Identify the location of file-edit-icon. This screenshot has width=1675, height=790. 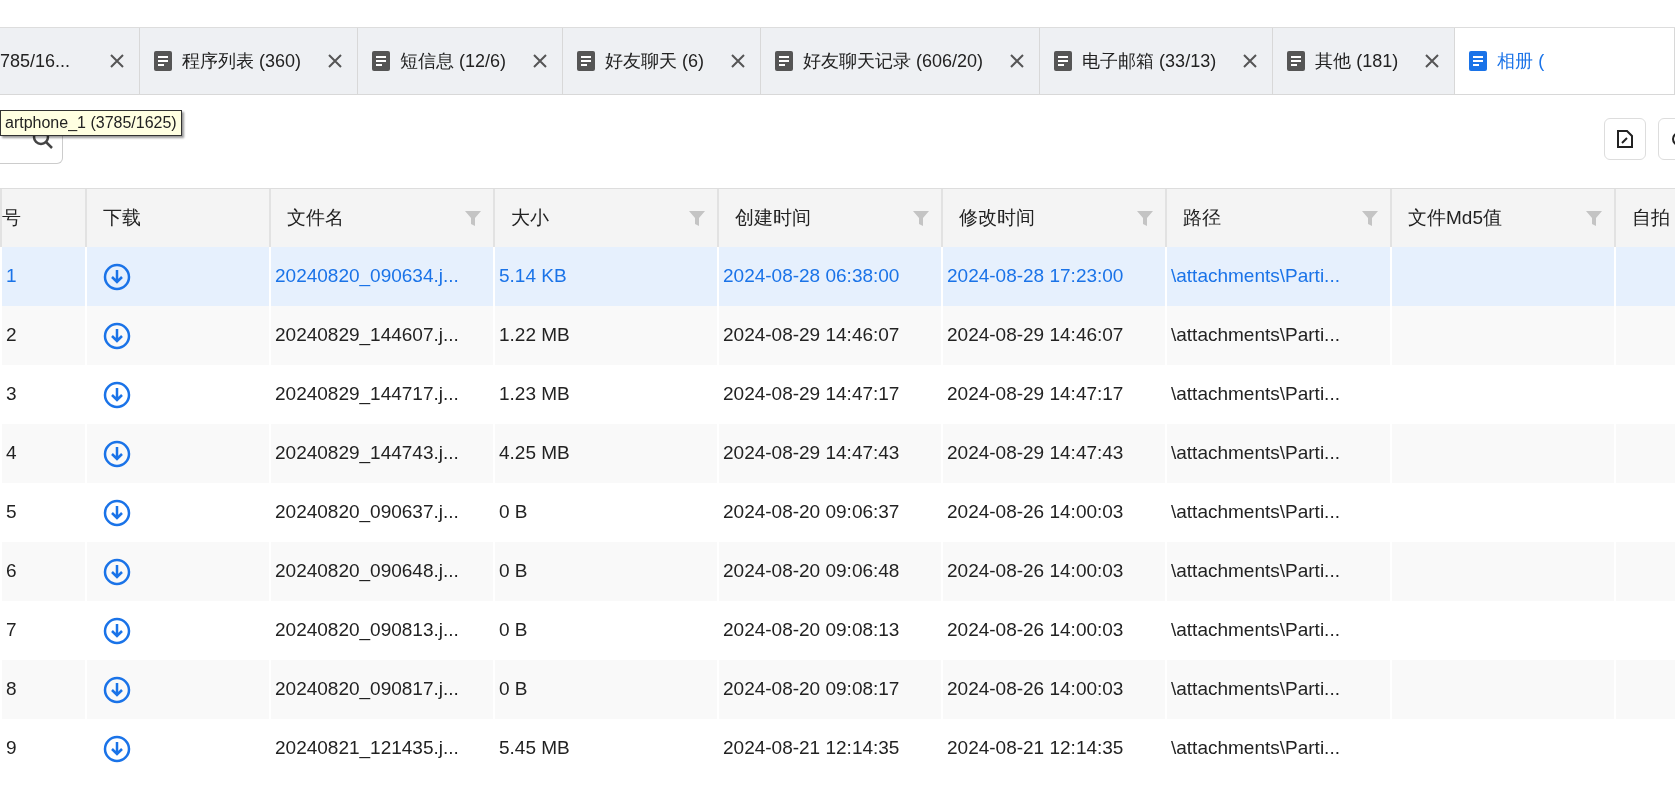
(1625, 139).